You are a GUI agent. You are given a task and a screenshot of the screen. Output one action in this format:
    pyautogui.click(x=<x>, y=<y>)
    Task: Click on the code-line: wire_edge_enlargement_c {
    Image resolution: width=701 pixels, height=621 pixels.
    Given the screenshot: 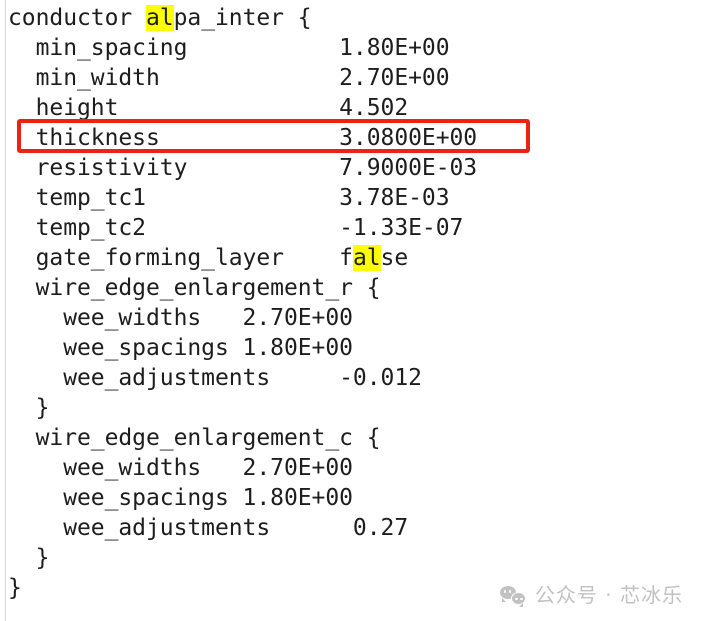 What is the action you would take?
    pyautogui.click(x=242, y=438)
    